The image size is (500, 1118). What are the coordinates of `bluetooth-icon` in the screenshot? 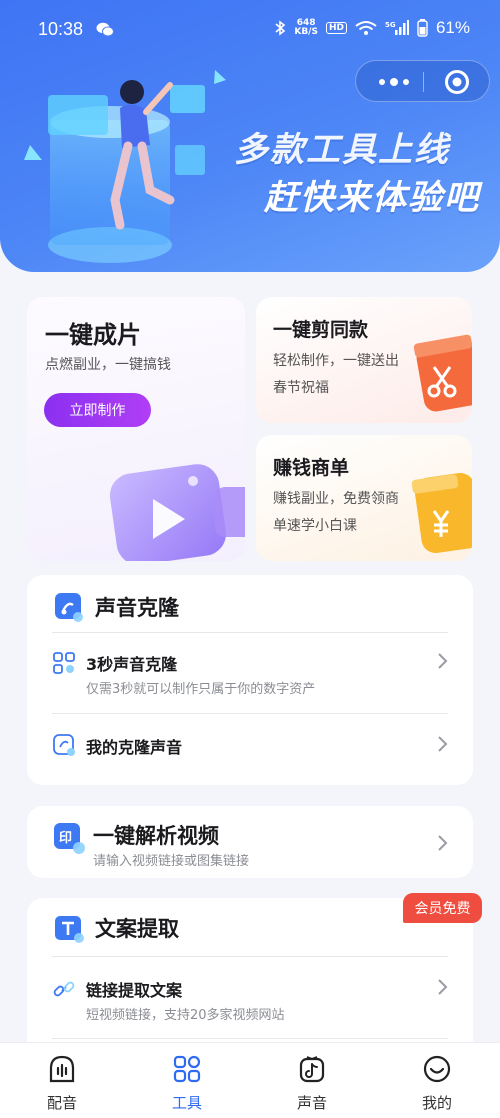 It's located at (280, 28).